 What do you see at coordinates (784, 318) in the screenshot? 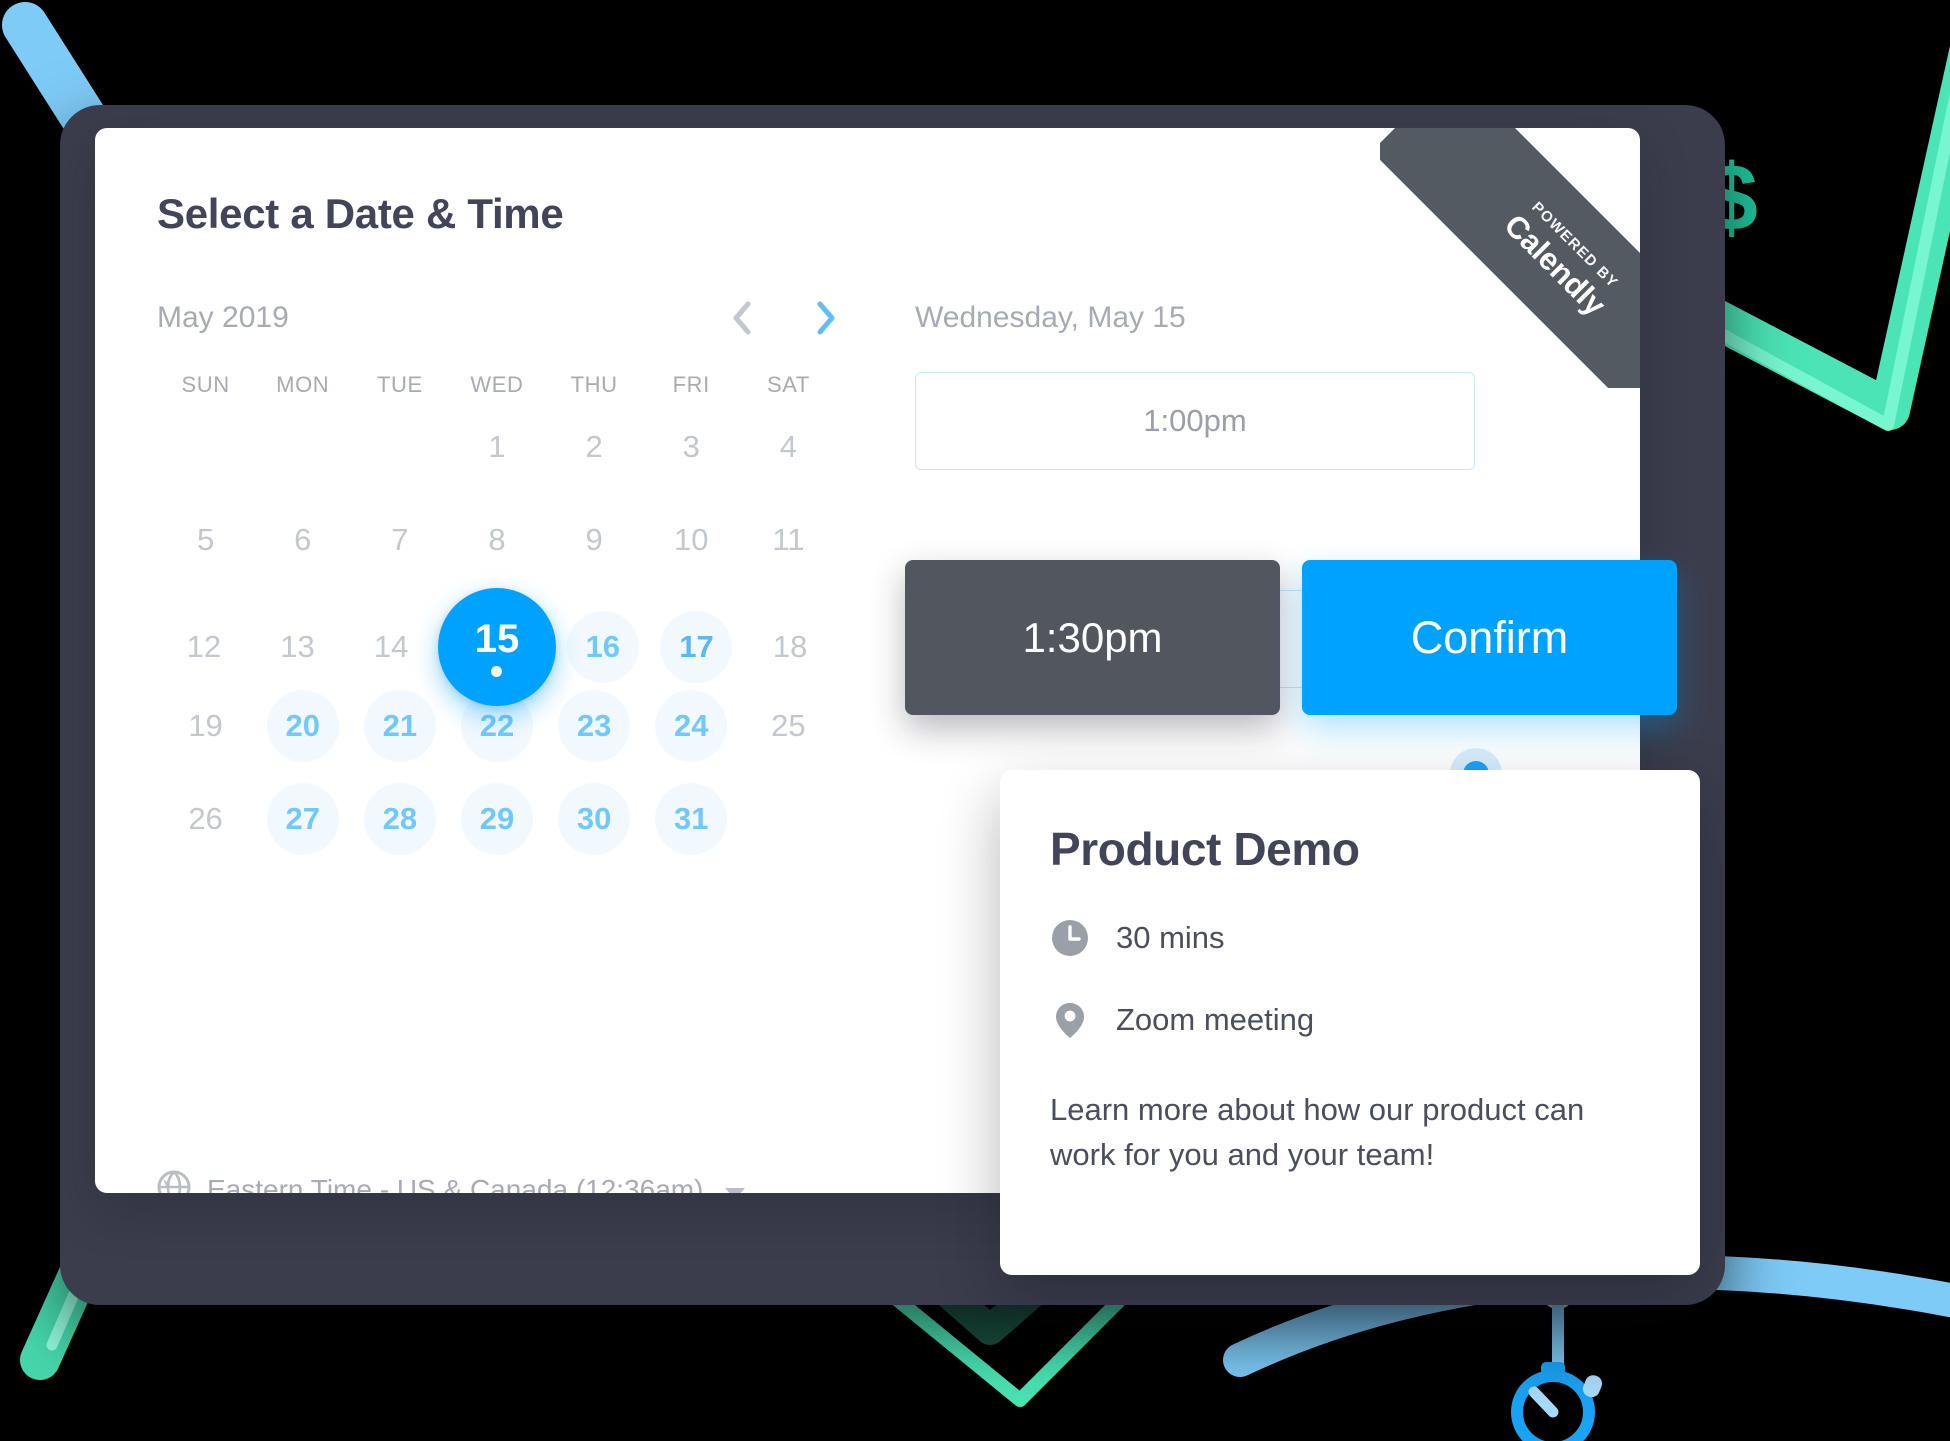
I see `calendar-nav` at bounding box center [784, 318].